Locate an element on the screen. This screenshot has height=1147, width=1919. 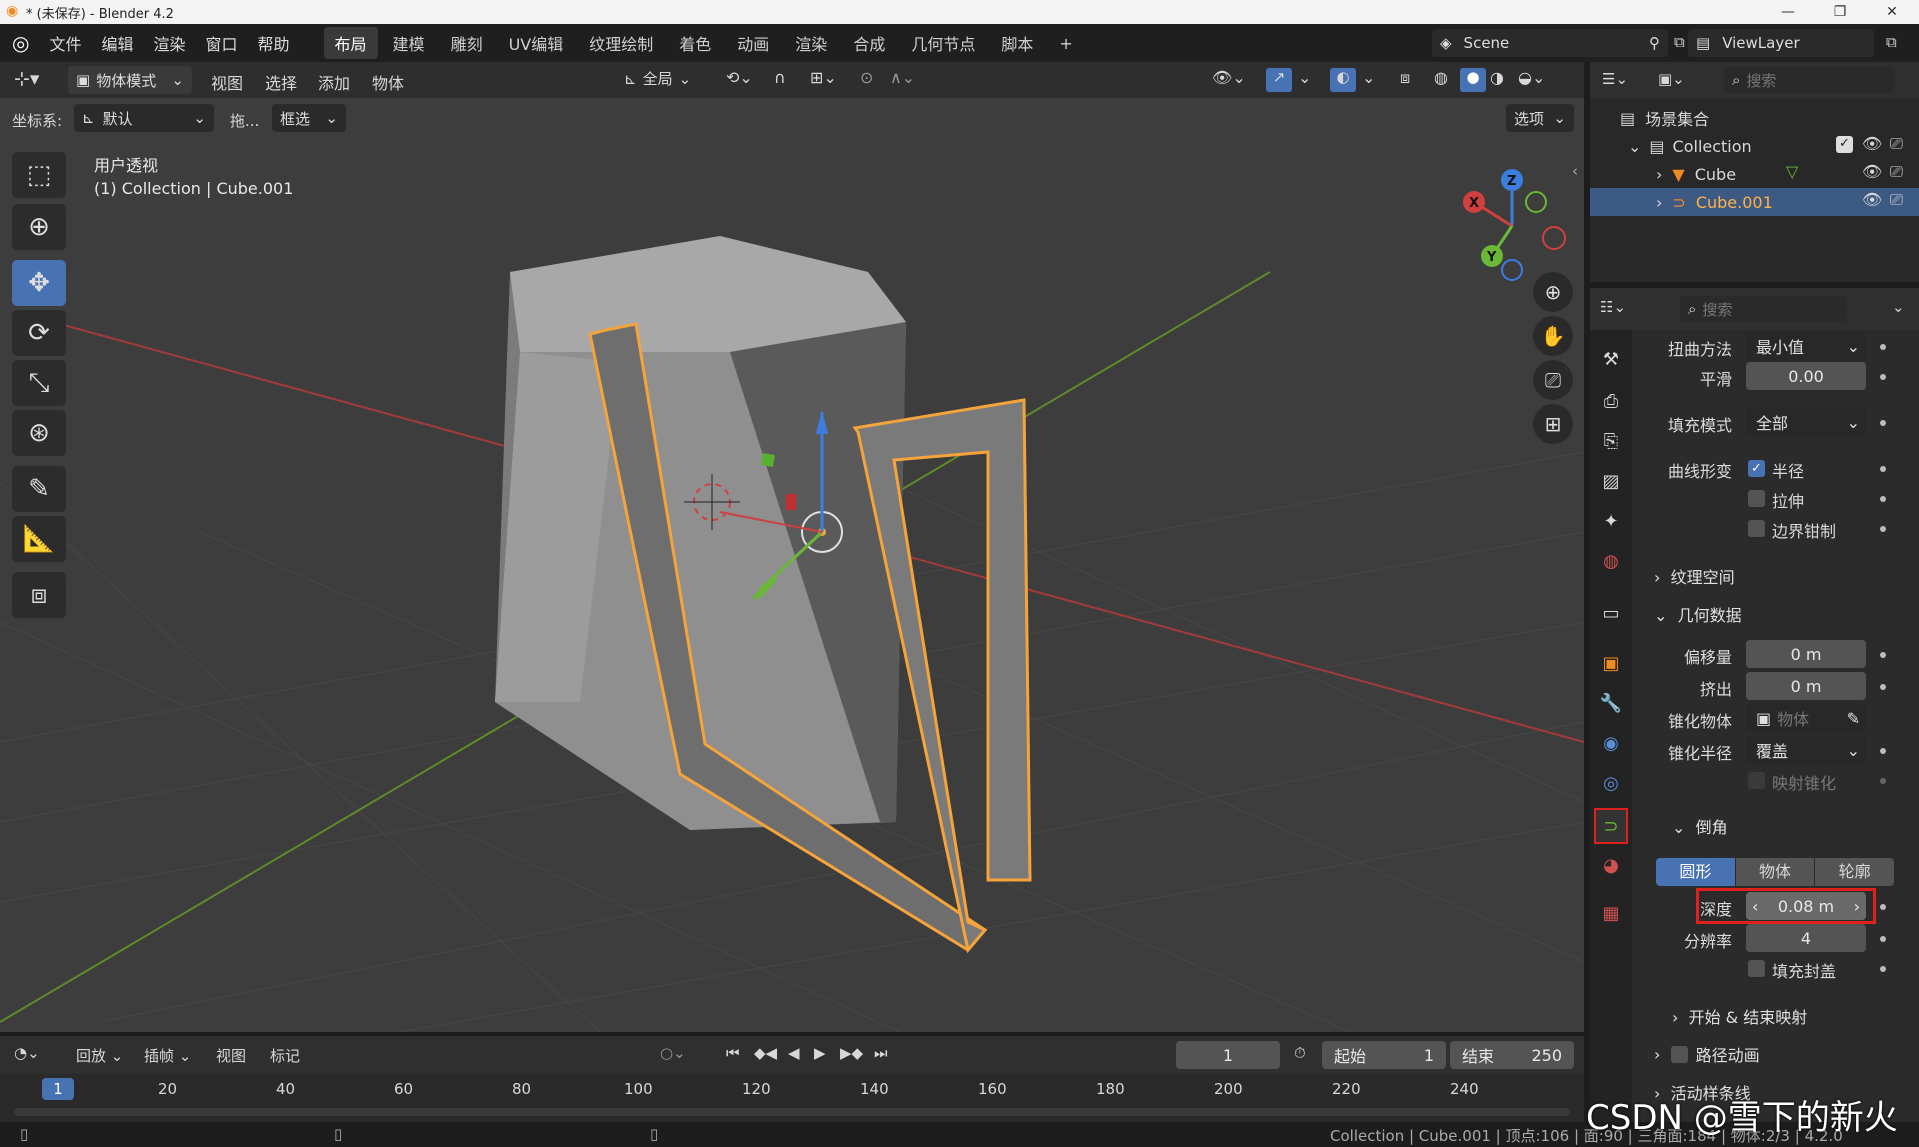
pan-hand-icon: ✋ is located at coordinates (1553, 336).